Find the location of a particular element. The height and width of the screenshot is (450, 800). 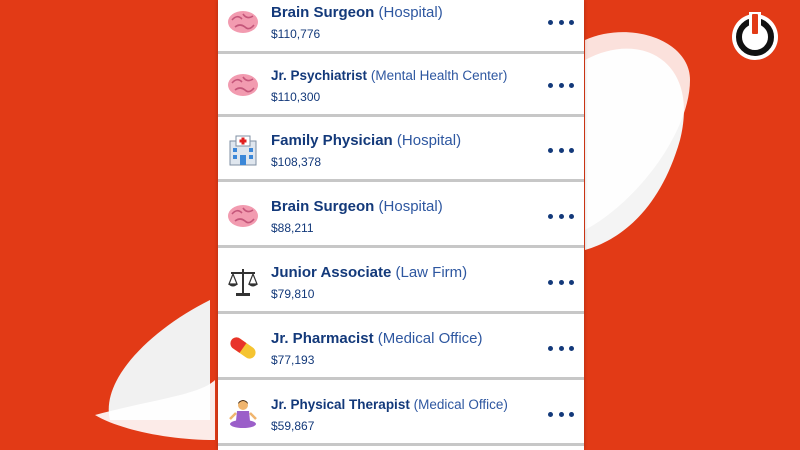

salary: $110,300 is located at coordinates (296, 97).